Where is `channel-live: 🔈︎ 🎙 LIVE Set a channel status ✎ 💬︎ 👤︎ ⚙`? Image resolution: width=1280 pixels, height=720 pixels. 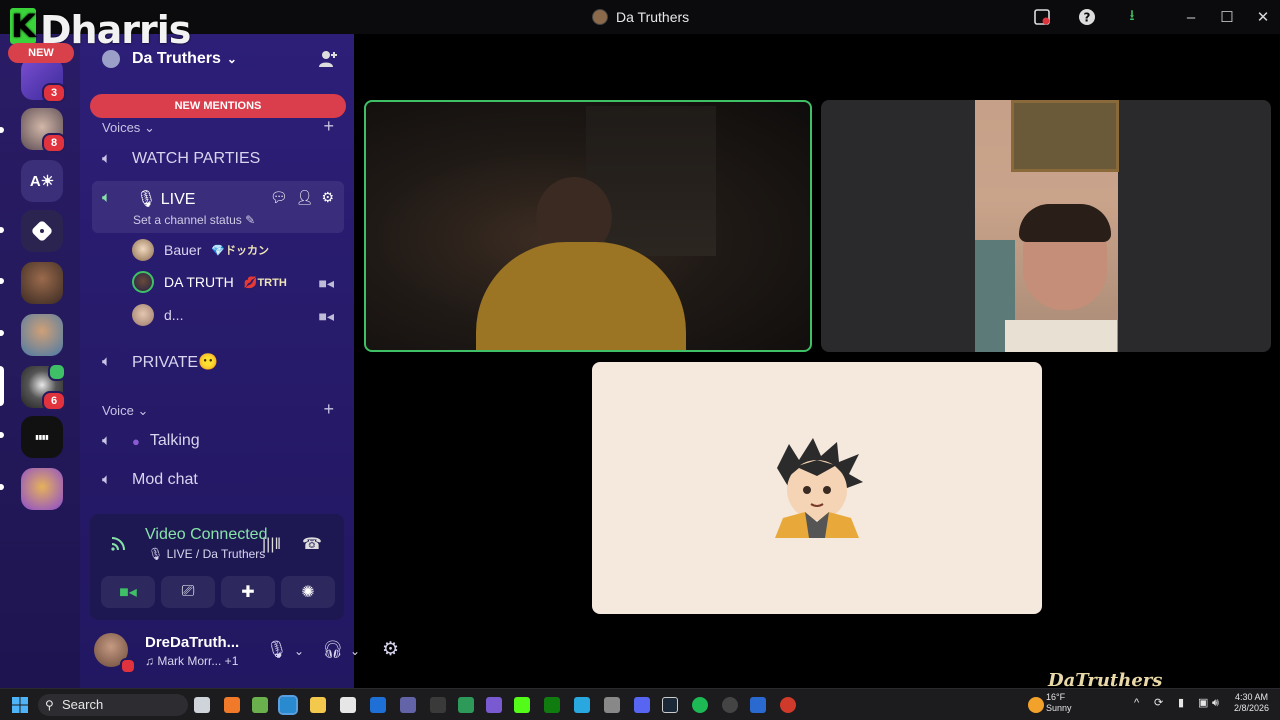 channel-live: 🔈︎ 🎙 LIVE Set a channel status ✎ 💬︎ 👤︎ ⚙ is located at coordinates (218, 207).